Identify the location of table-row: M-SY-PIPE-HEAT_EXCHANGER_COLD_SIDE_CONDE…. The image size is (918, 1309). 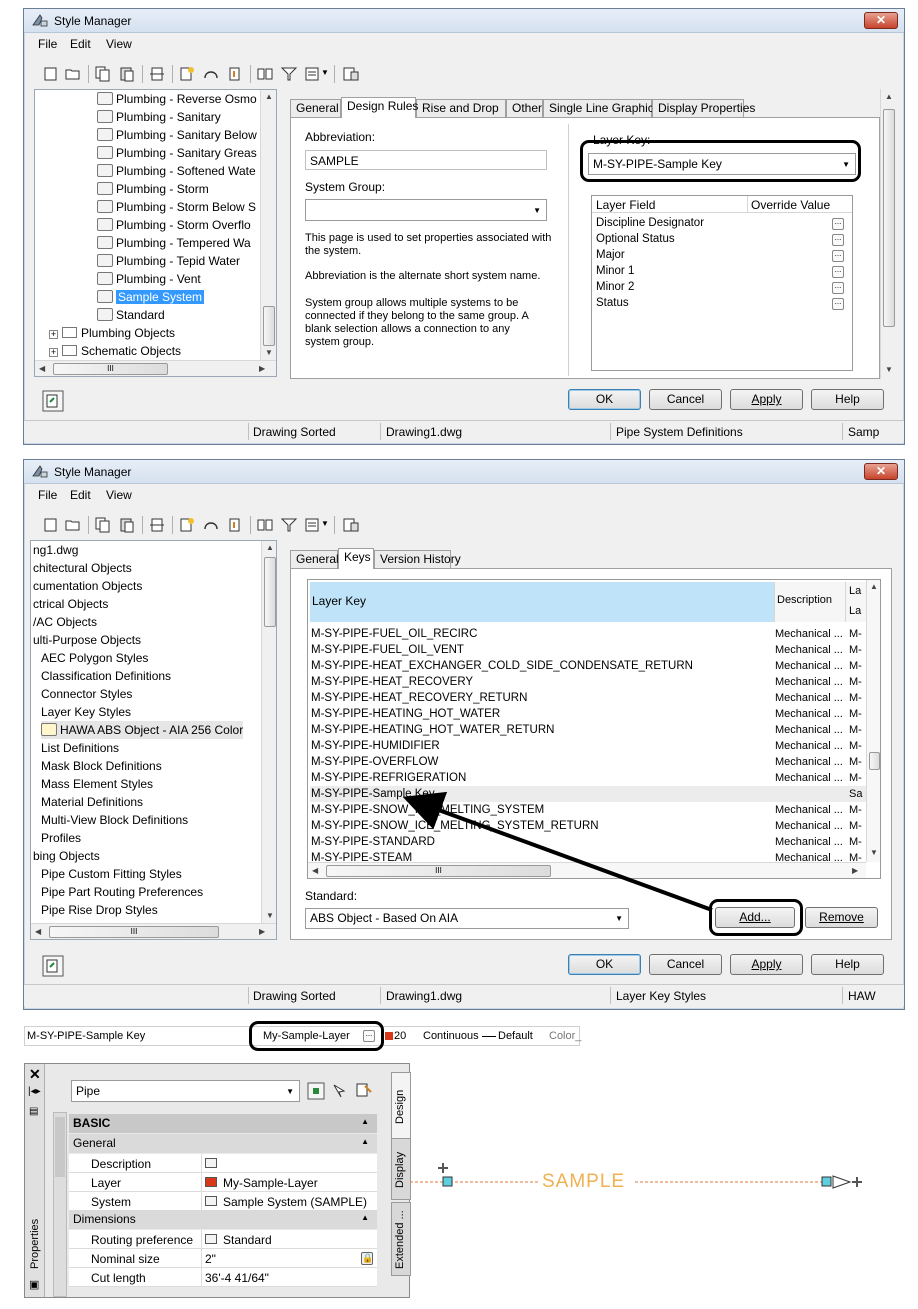
(589, 666).